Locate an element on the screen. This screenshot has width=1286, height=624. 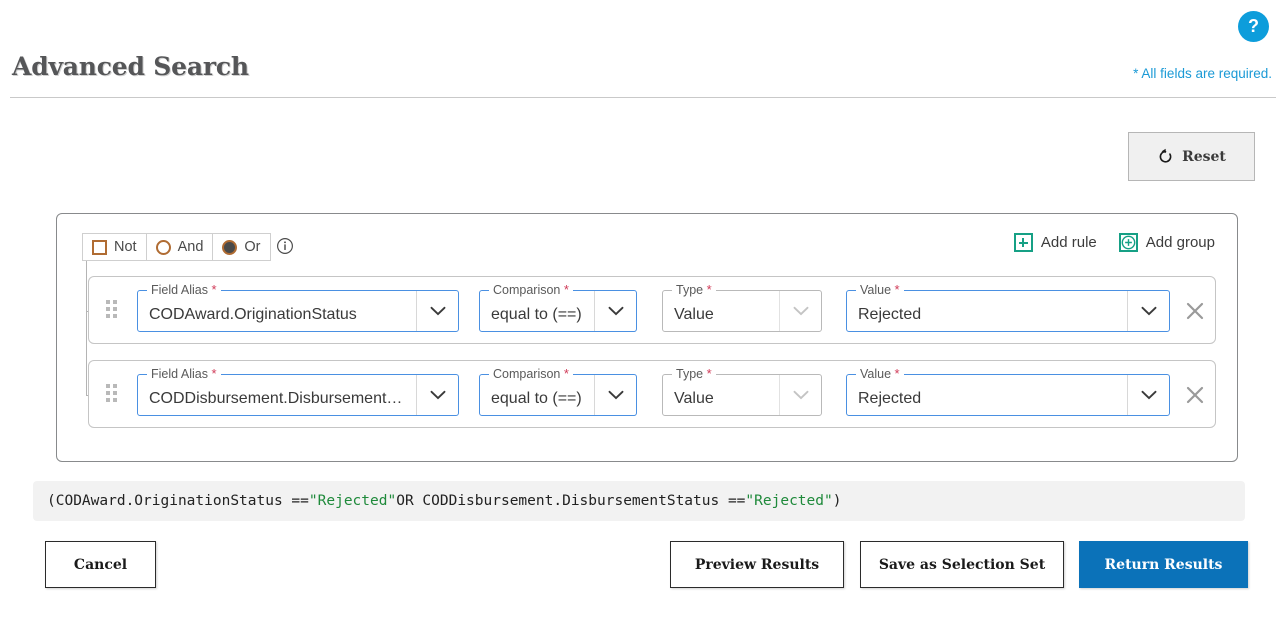
help-icon: ? is located at coordinates (1253, 26).